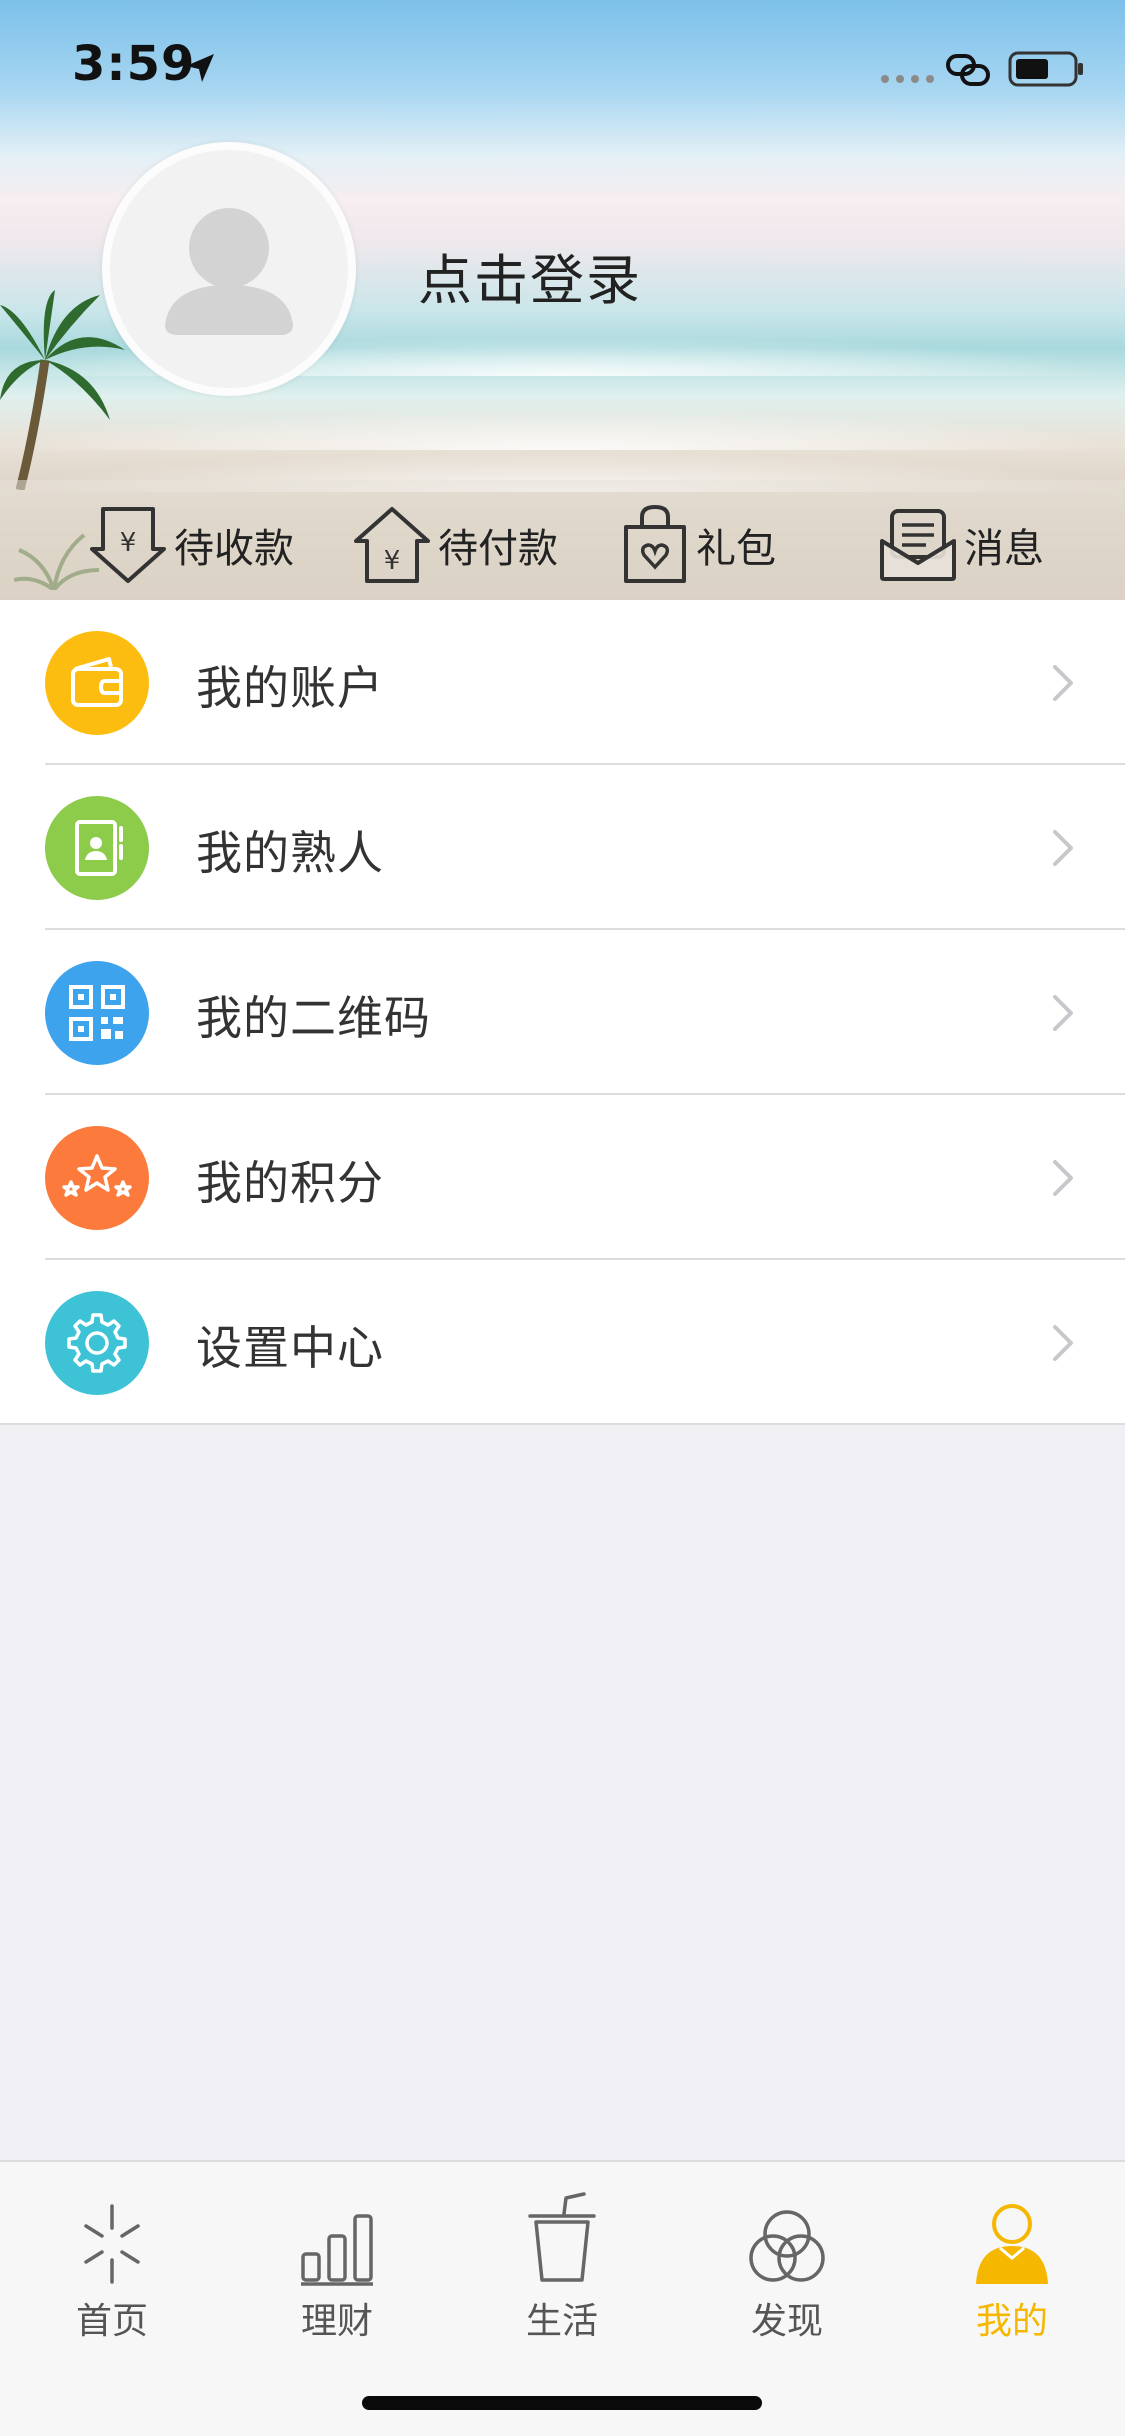 The height and width of the screenshot is (2436, 1125). Describe the element at coordinates (968, 70) in the screenshot. I see `link-icon` at that location.